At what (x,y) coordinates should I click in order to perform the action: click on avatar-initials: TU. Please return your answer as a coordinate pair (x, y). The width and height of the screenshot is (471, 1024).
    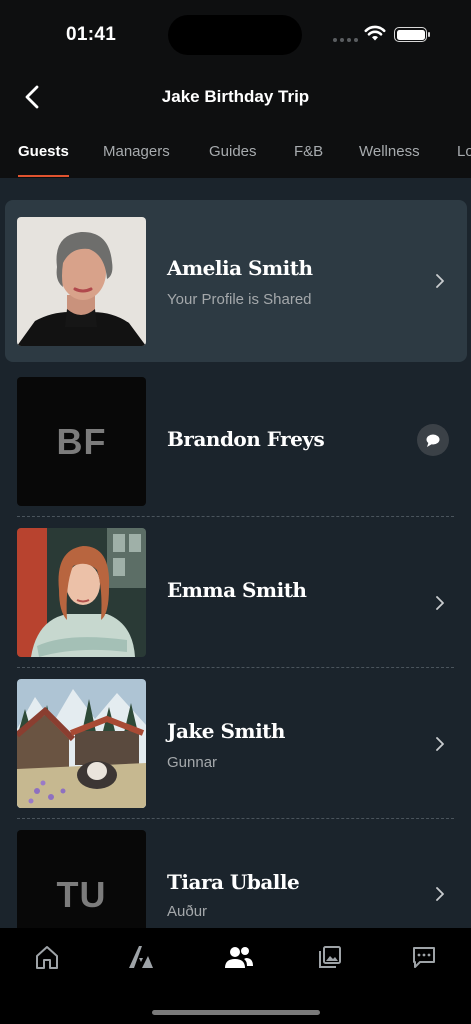
    Looking at the image, I should click on (81, 879).